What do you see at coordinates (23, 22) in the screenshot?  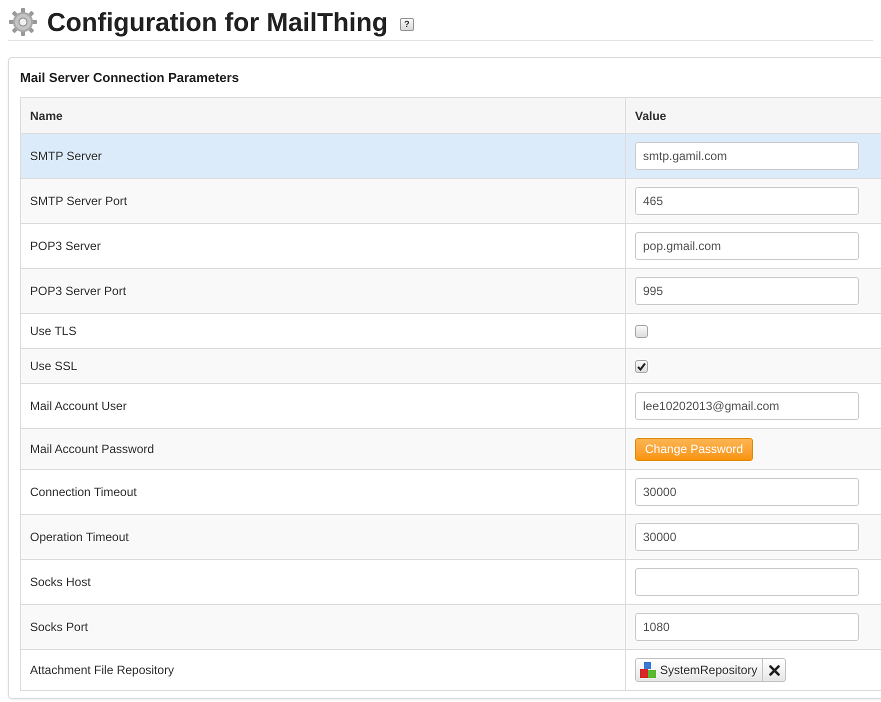 I see `gear-icon` at bounding box center [23, 22].